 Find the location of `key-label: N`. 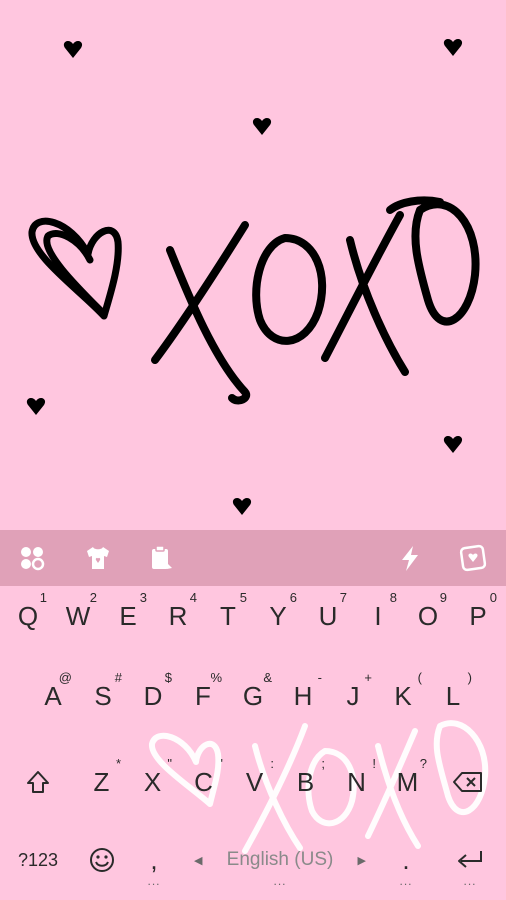

key-label: N is located at coordinates (356, 782).